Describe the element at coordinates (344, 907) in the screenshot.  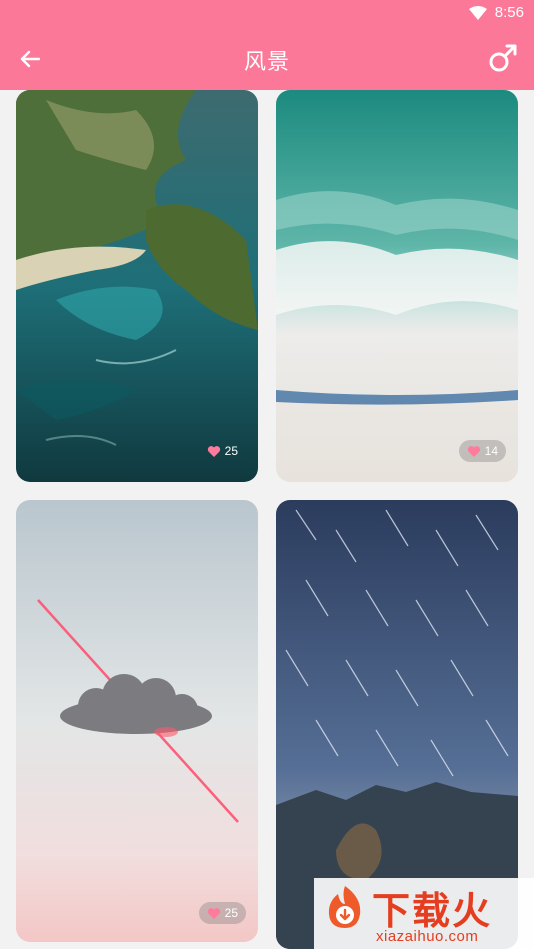
I see `fire-logo-icon` at that location.